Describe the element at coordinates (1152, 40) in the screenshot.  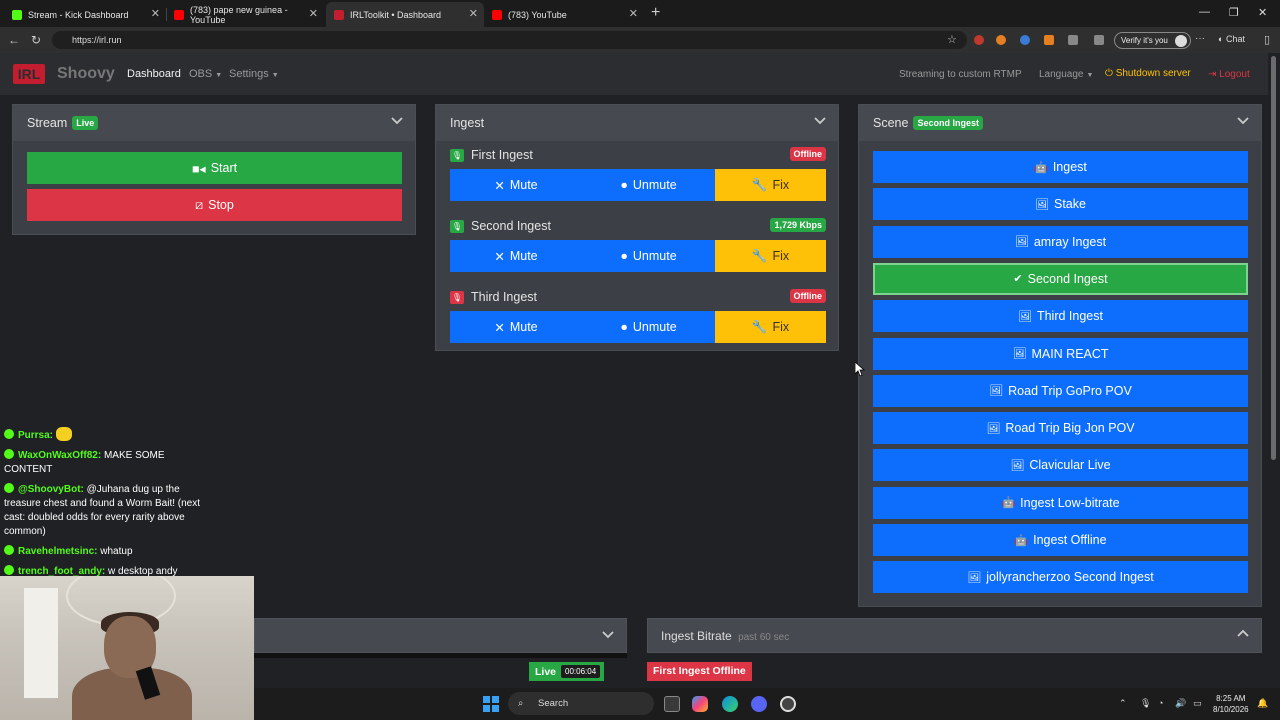
I see `verify-button: Verify it's you` at that location.